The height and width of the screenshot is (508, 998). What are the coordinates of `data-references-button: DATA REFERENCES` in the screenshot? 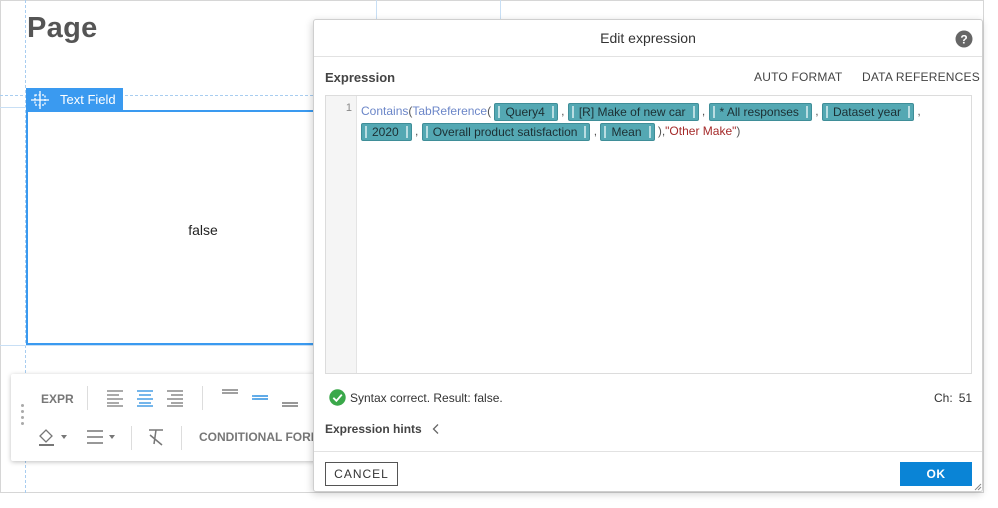 It's located at (921, 77).